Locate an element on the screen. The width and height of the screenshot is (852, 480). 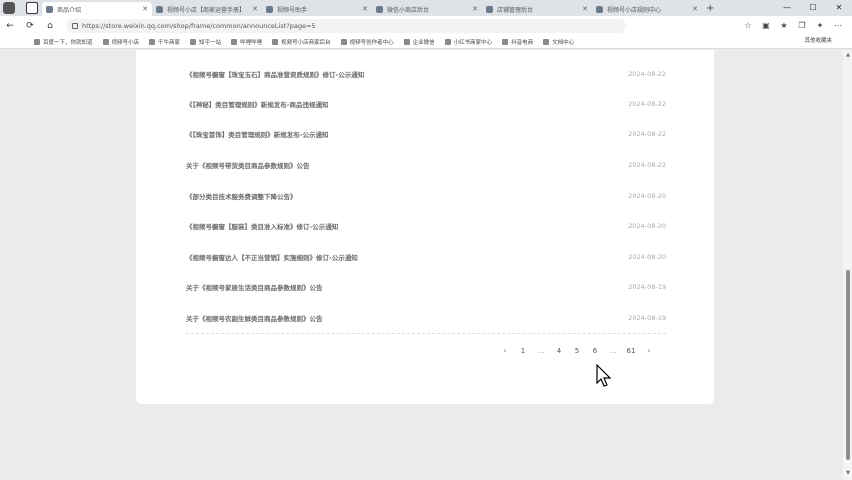
announcement-row: 《部分类目技术服务费调整下降公告》 2024-08-20 is located at coordinates (426, 196).